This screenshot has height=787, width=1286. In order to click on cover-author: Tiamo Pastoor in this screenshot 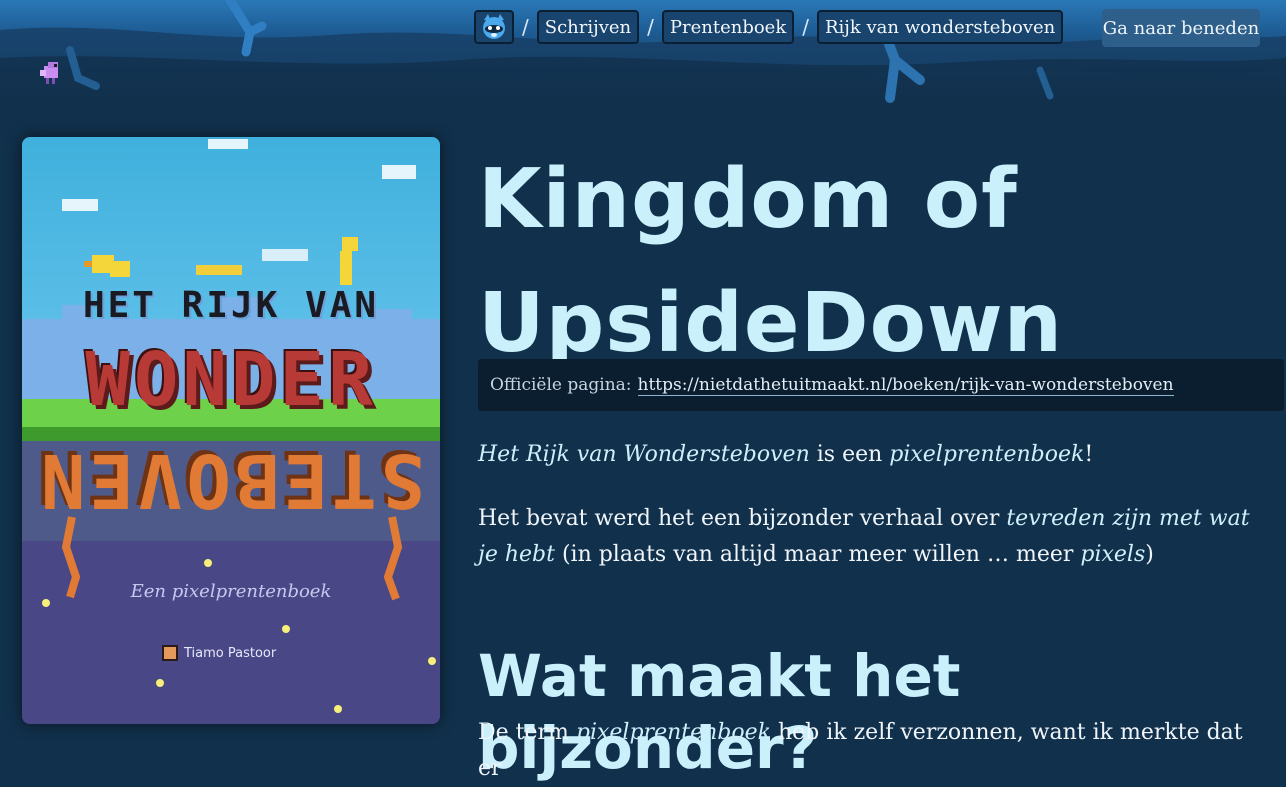, I will do `click(219, 653)`.